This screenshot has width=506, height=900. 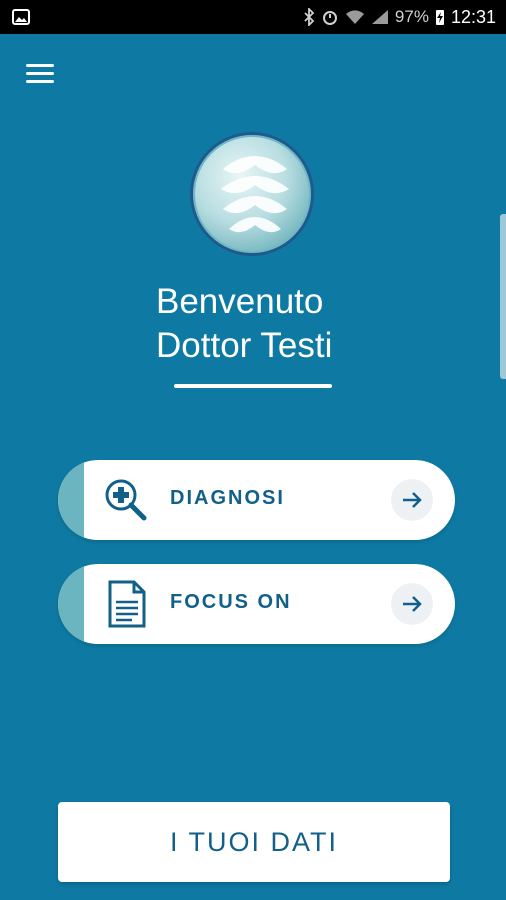 I want to click on focus-on-label: FOCUS ON, so click(x=231, y=602).